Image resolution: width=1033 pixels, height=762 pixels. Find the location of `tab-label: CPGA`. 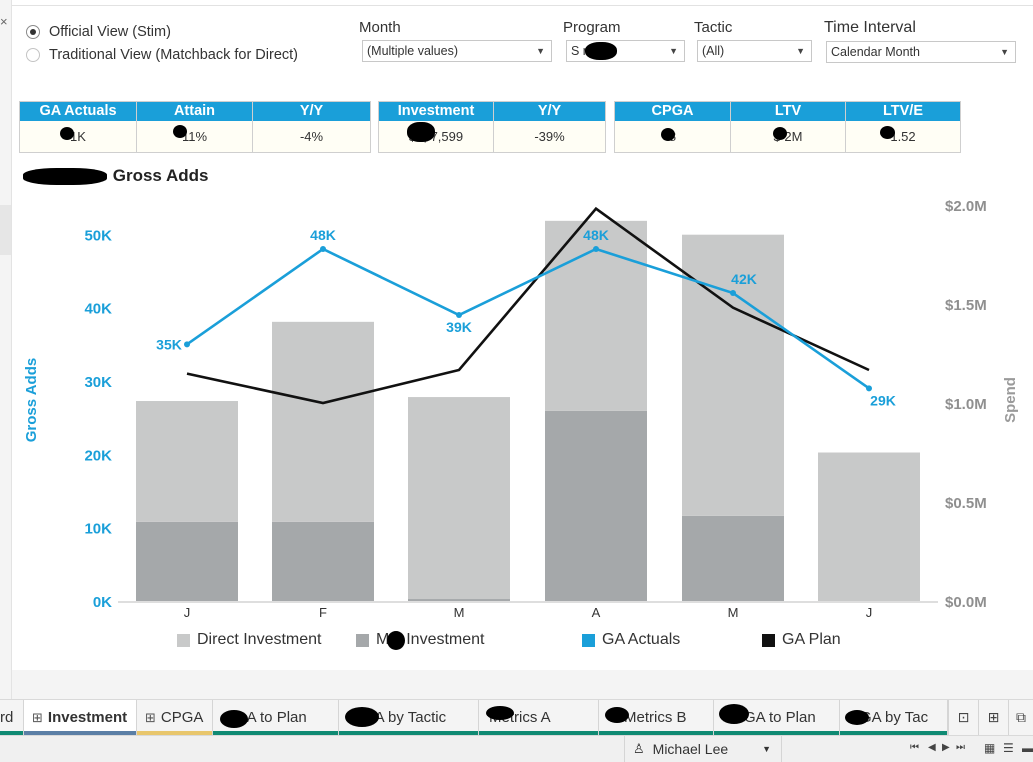

tab-label: CPGA is located at coordinates (182, 717).